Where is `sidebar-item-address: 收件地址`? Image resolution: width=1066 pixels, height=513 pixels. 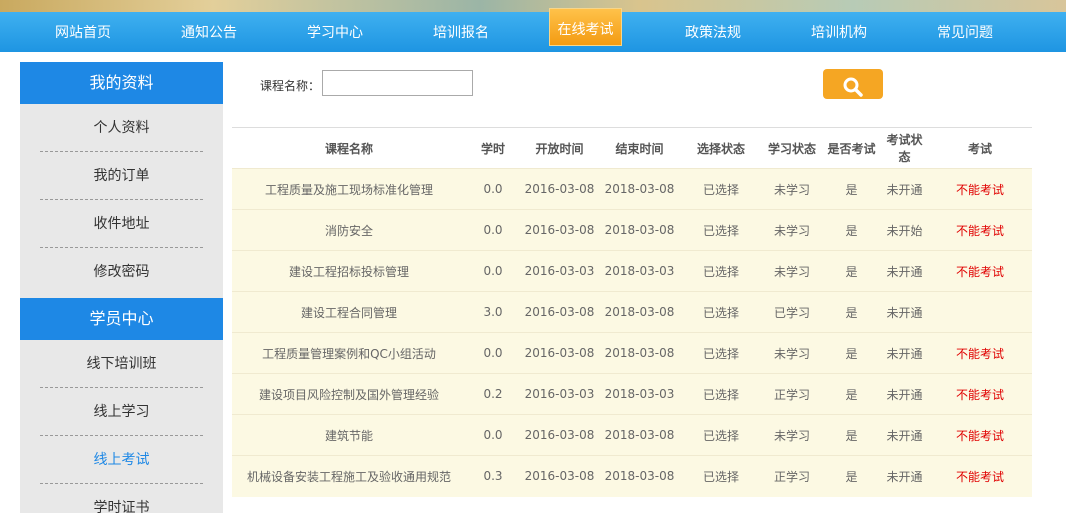 sidebar-item-address: 收件地址 is located at coordinates (121, 224).